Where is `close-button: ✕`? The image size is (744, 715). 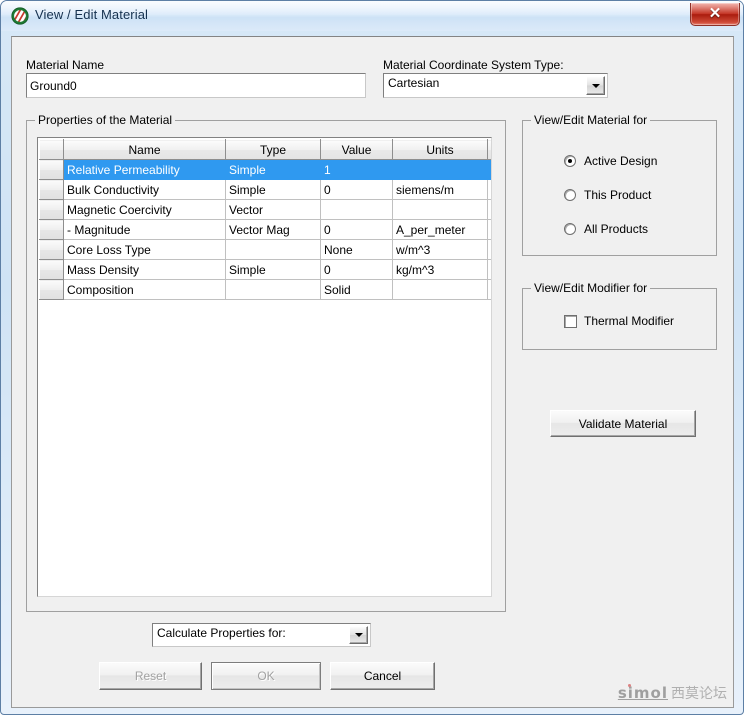 close-button: ✕ is located at coordinates (715, 14).